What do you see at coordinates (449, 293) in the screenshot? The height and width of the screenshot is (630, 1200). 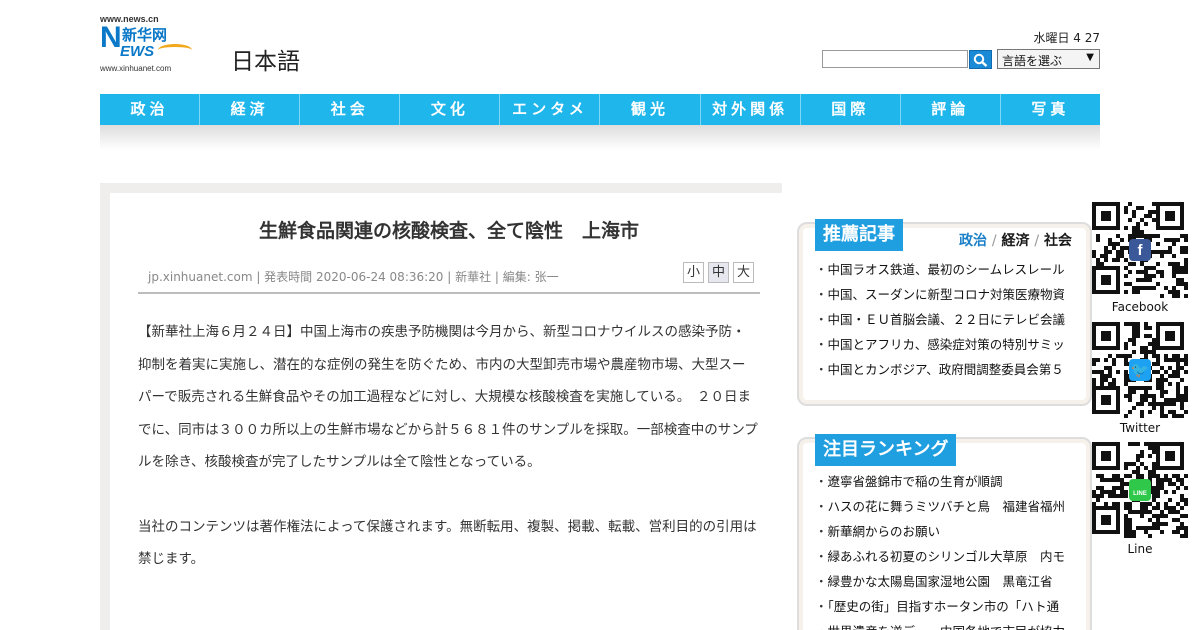 I see `title-divider` at bounding box center [449, 293].